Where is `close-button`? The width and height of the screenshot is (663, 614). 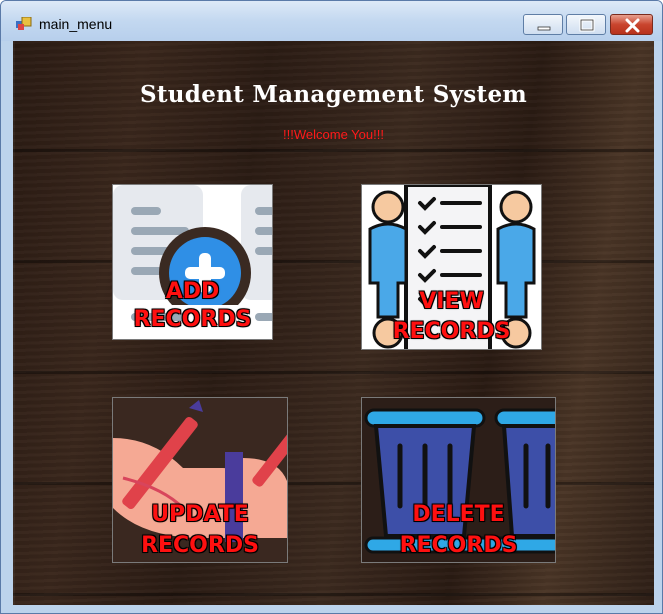 close-button is located at coordinates (631, 24).